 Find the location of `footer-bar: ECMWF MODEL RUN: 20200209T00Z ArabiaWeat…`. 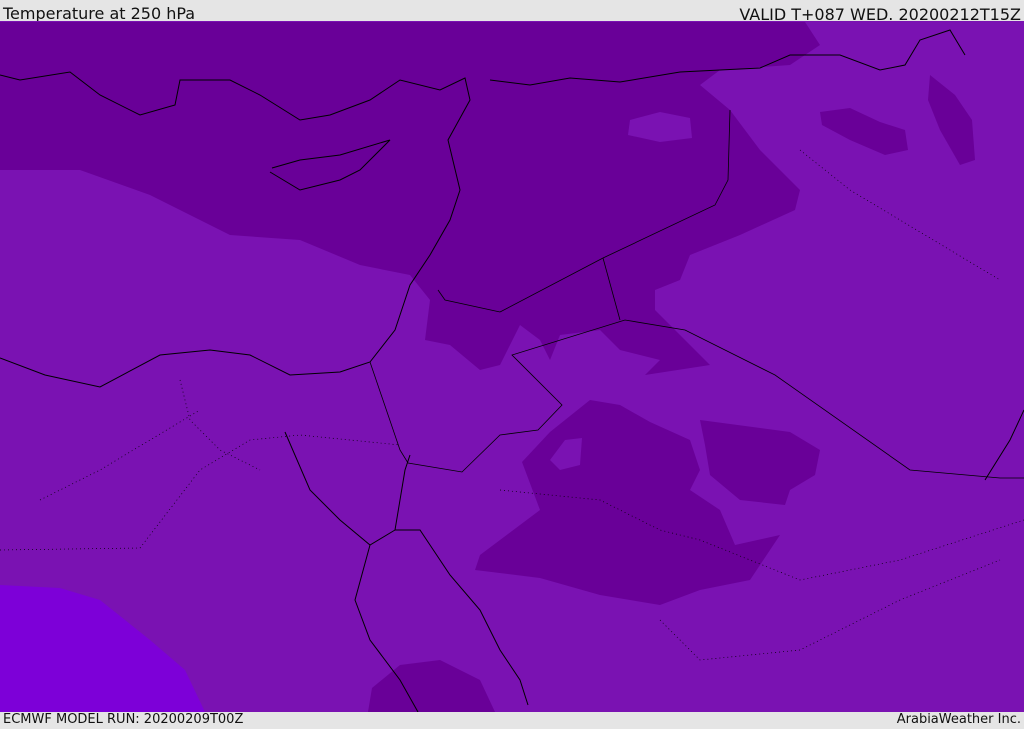

footer-bar: ECMWF MODEL RUN: 20200209T00Z ArabiaWeat… is located at coordinates (512, 720).